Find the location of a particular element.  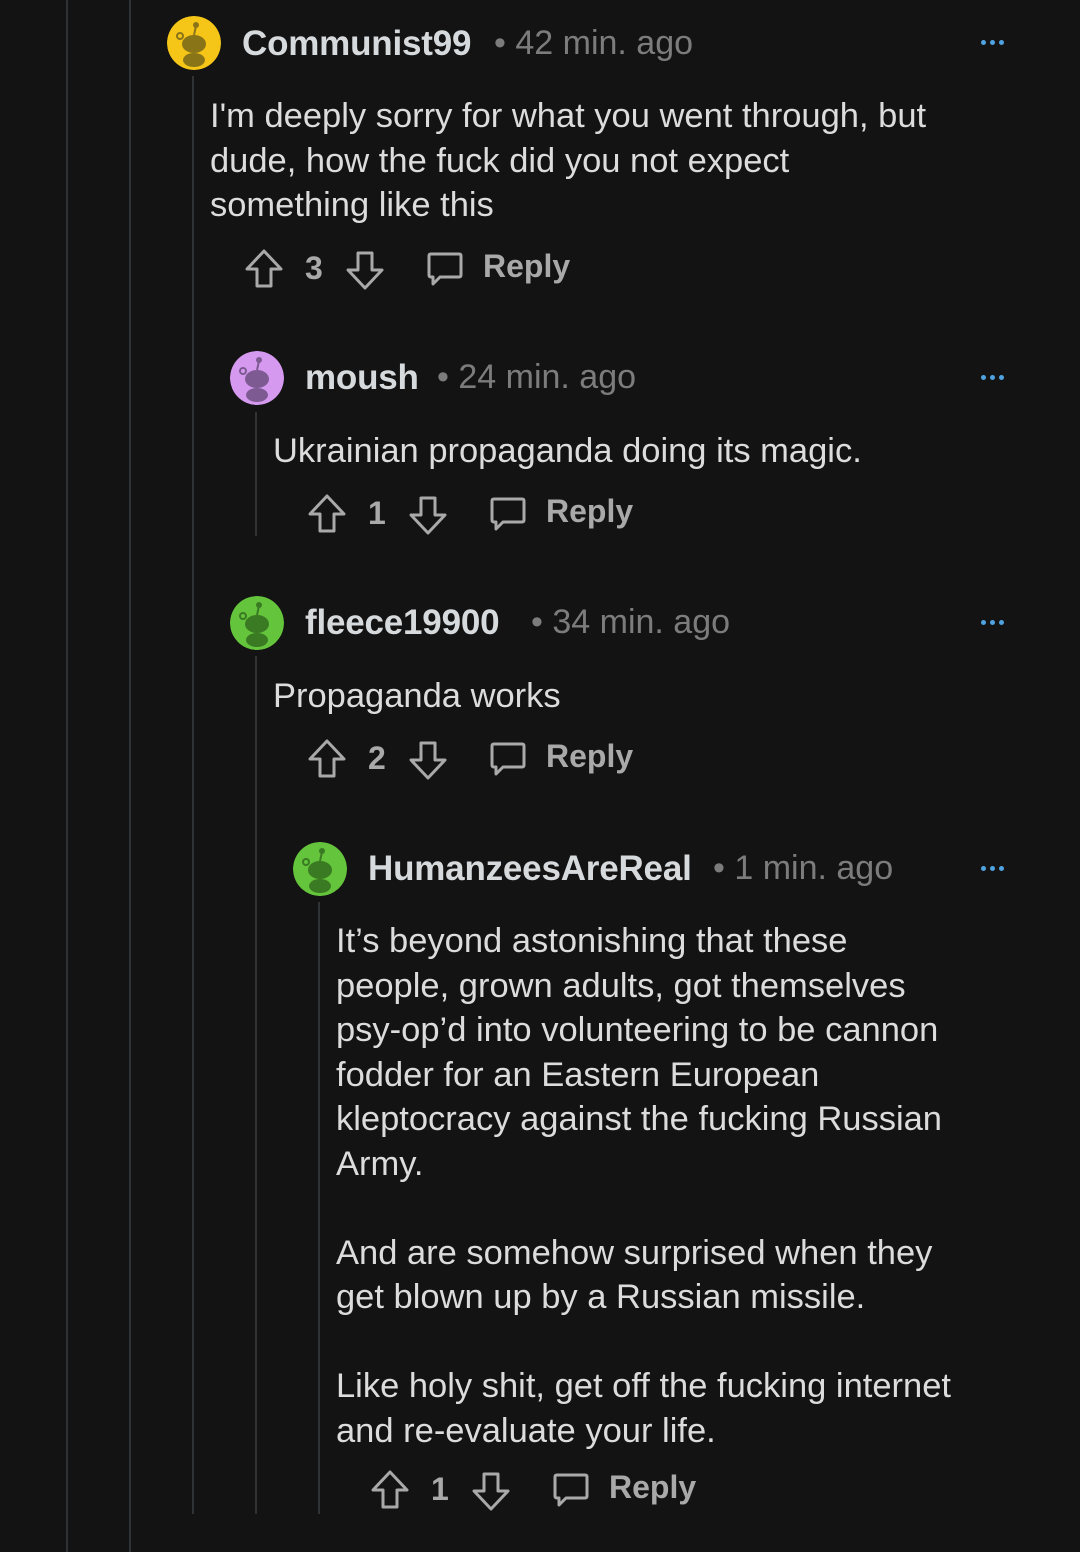

time: 24 min. ago is located at coordinates (547, 377).